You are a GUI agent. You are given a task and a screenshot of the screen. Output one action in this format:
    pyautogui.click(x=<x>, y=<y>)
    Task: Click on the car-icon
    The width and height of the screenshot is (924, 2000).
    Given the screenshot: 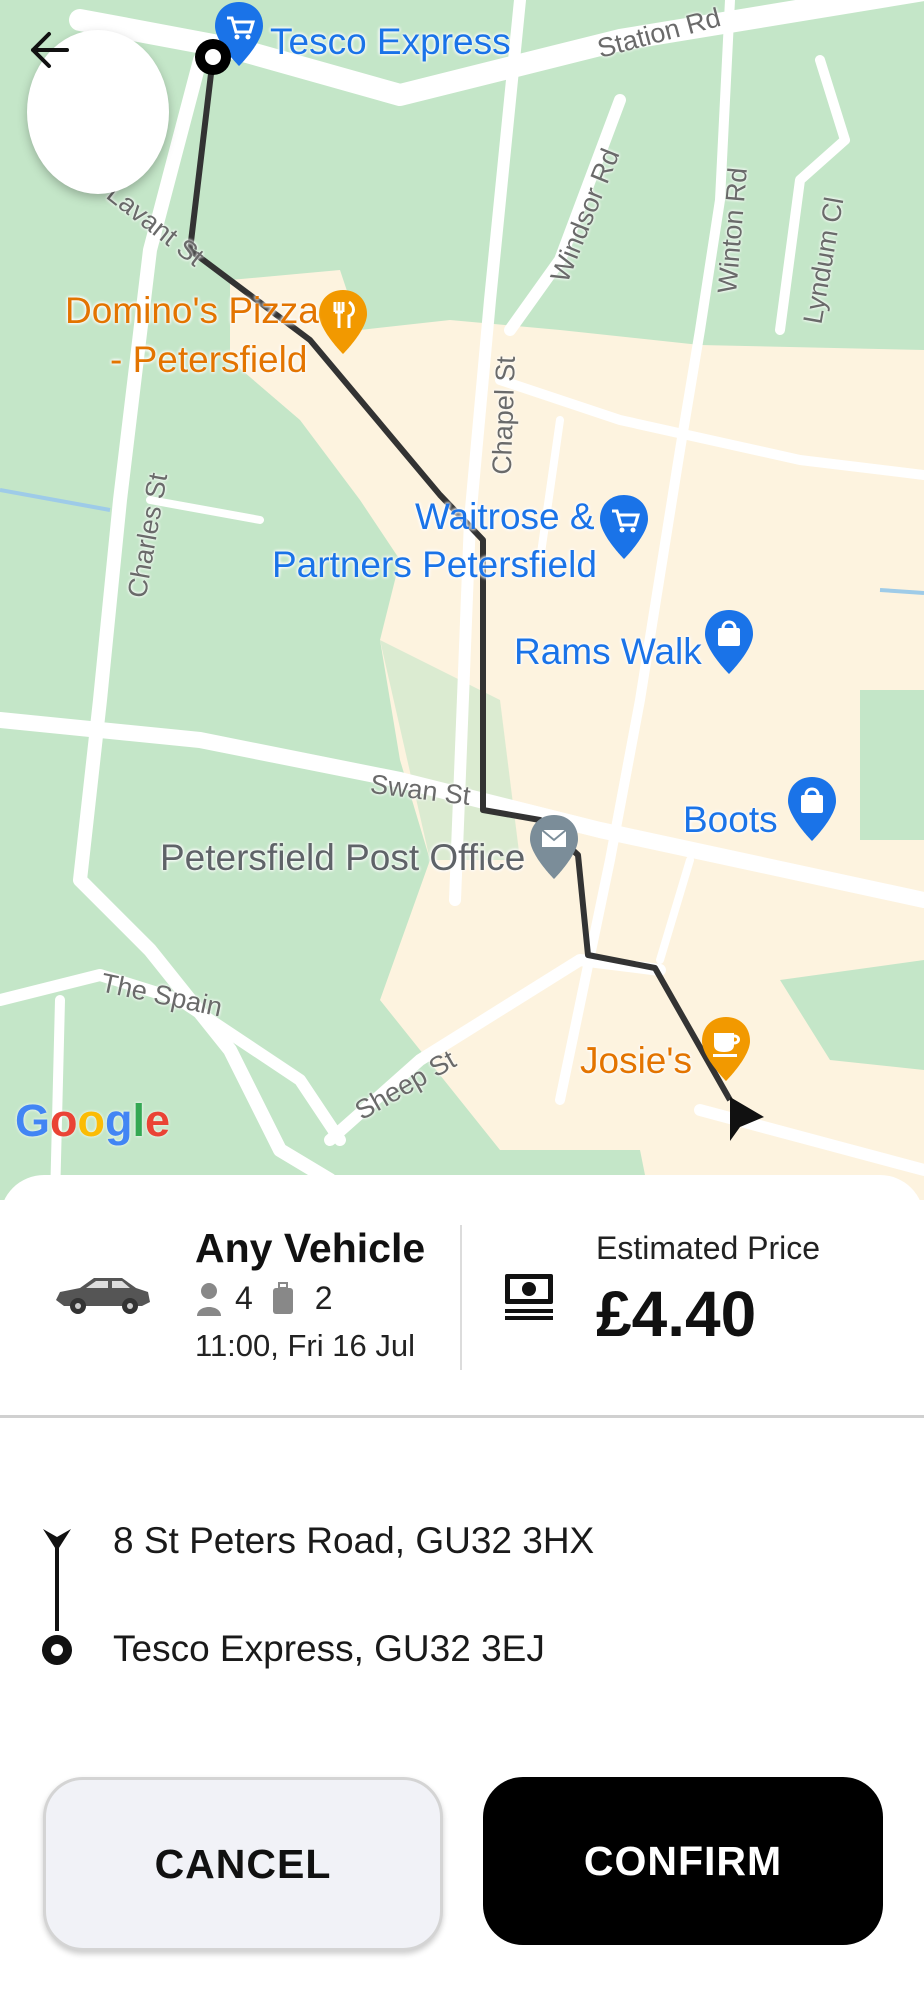 What is the action you would take?
    pyautogui.click(x=103, y=1296)
    